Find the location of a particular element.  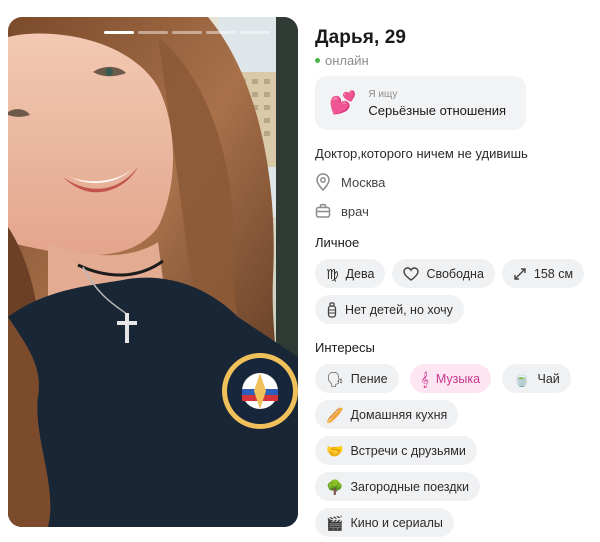

bread-icon: 🥖 is located at coordinates (335, 414).